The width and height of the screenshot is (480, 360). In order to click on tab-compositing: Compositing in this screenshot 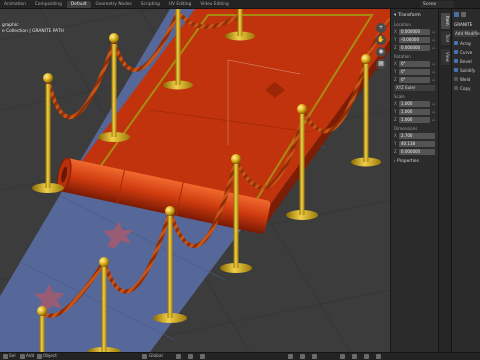, I will do `click(48, 4)`.